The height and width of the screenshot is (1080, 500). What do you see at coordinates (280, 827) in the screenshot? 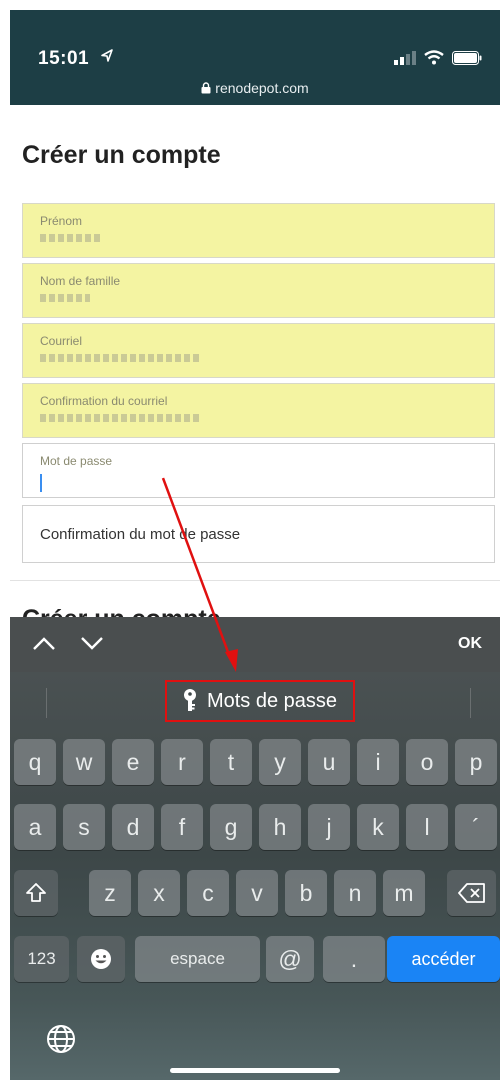
I see `key-h: h` at bounding box center [280, 827].